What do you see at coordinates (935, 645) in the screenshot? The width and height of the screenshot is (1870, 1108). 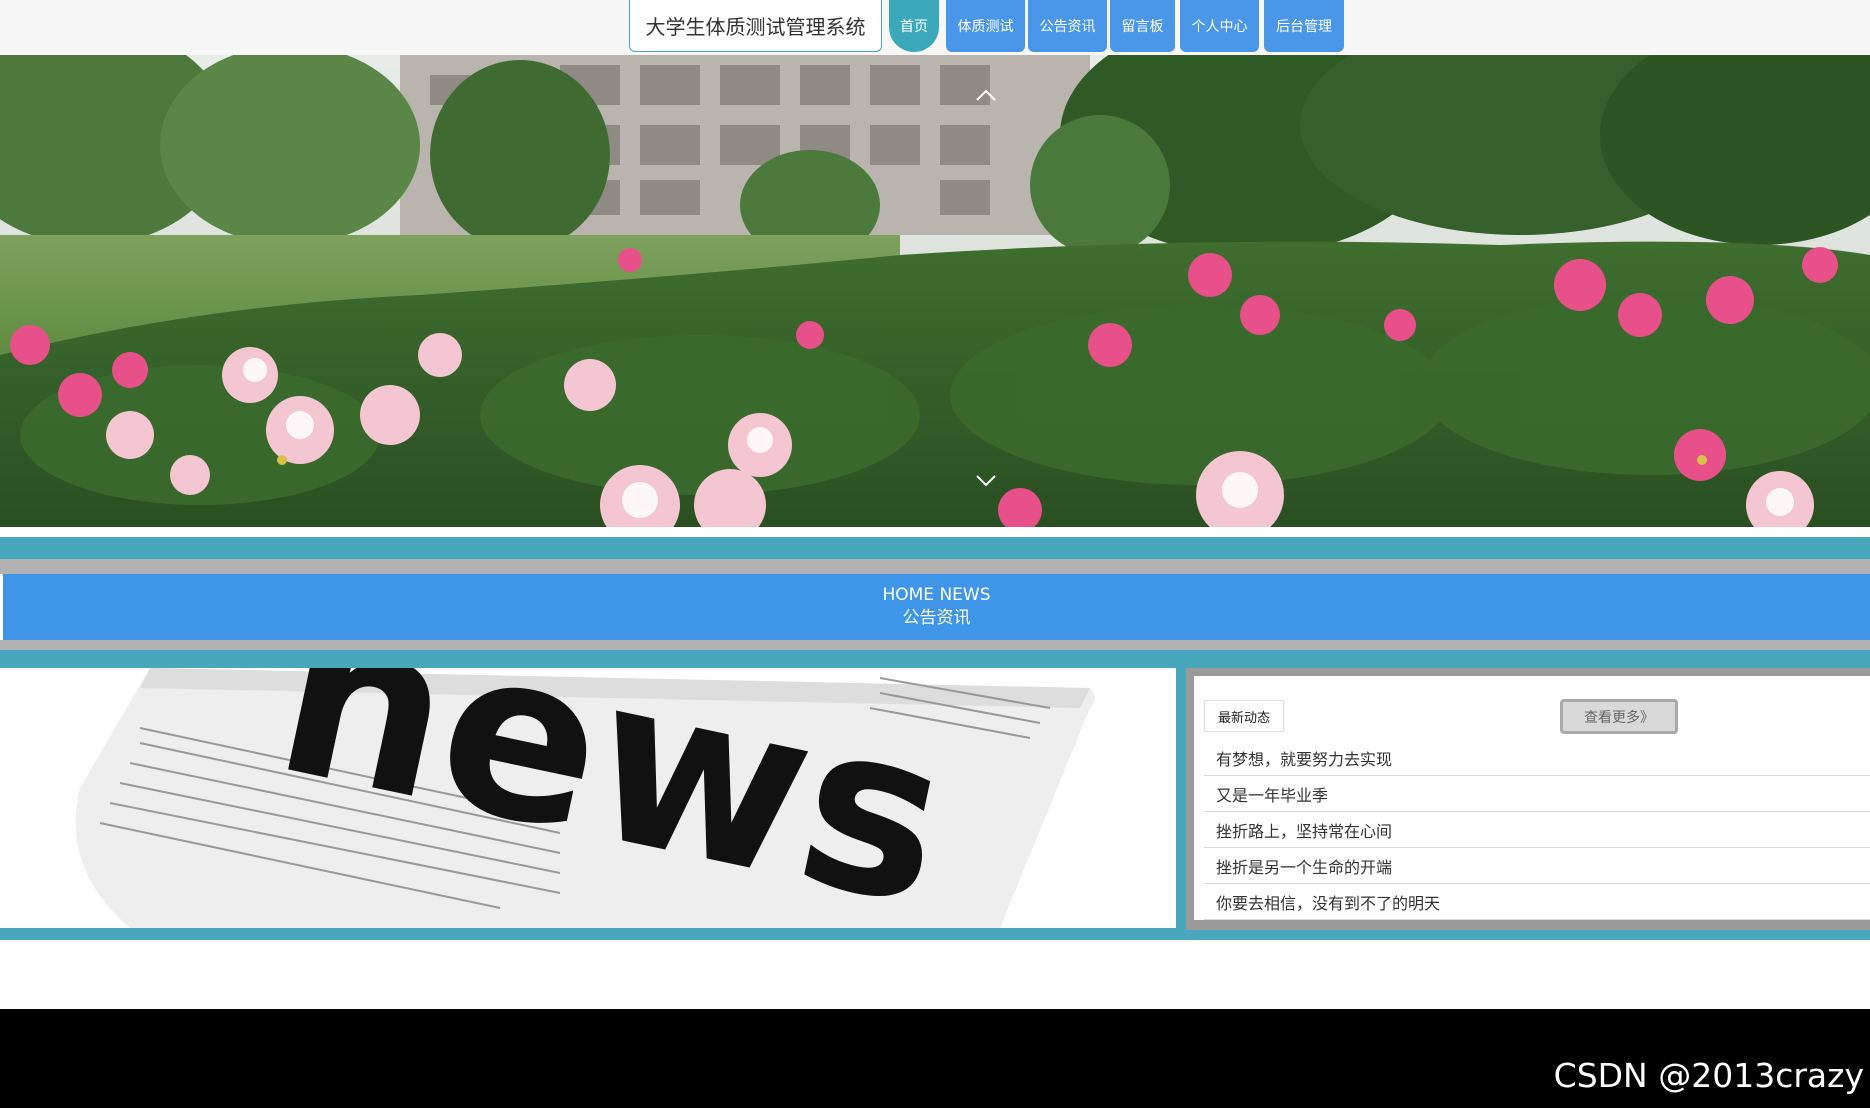 I see `section-divider-grey-bottom` at bounding box center [935, 645].